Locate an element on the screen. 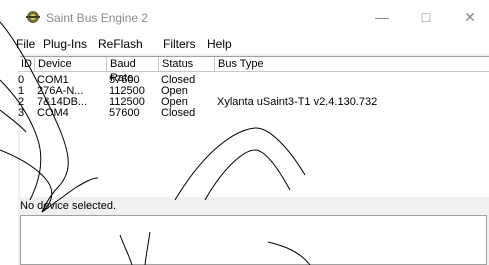 The height and width of the screenshot is (265, 489). close-button: ✕ is located at coordinates (470, 17).